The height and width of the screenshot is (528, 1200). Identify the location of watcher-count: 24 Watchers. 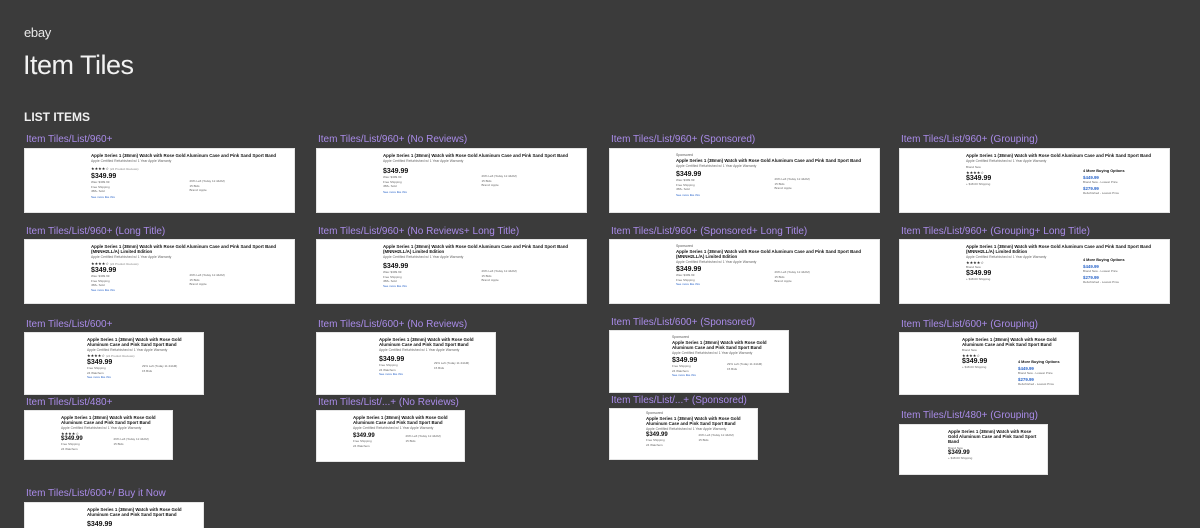
(654, 444).